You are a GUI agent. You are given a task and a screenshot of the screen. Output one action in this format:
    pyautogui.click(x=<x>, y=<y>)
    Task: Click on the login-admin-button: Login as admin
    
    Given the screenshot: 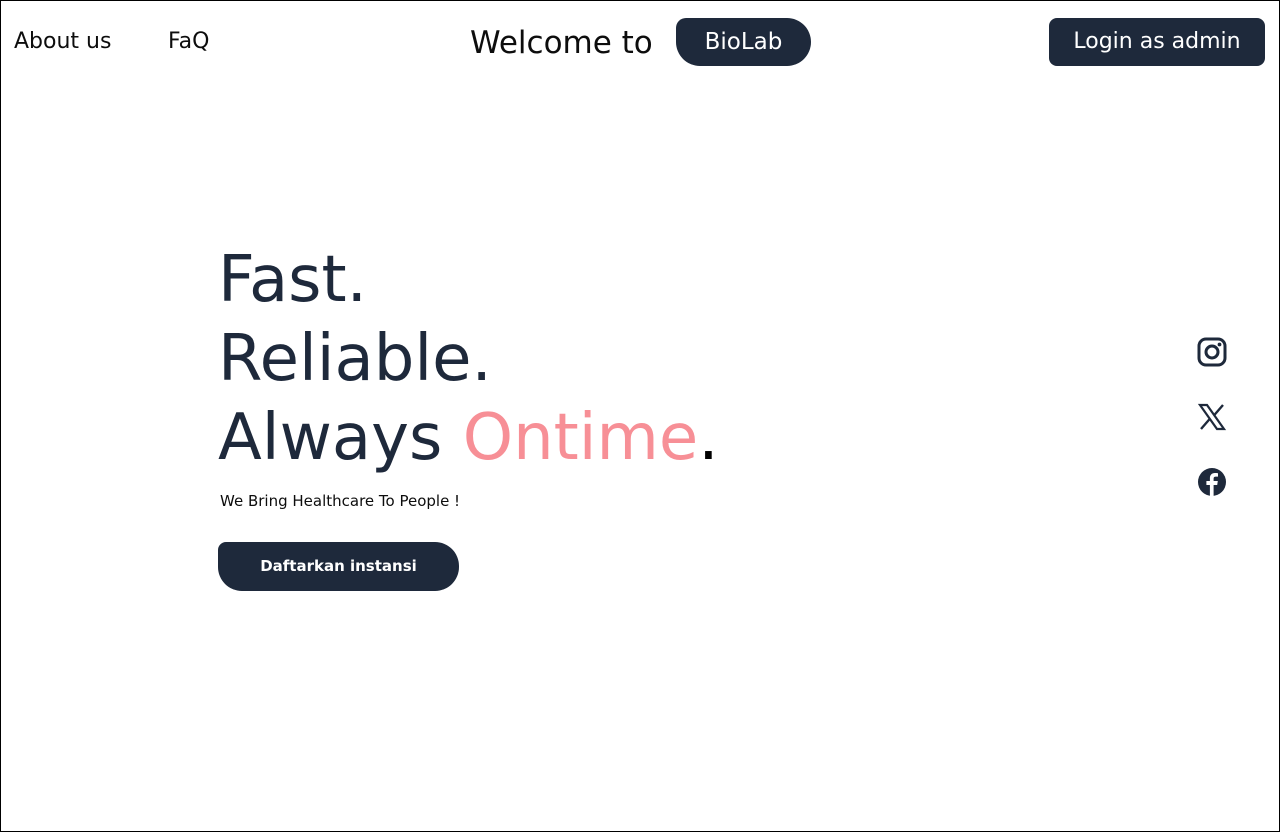 What is the action you would take?
    pyautogui.click(x=1157, y=42)
    